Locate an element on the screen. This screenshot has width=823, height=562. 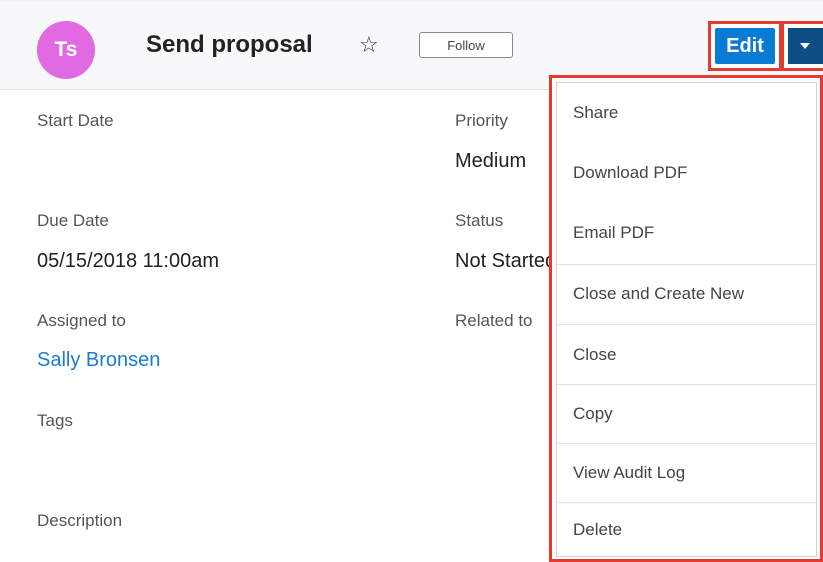
caret-down-icon is located at coordinates (805, 46).